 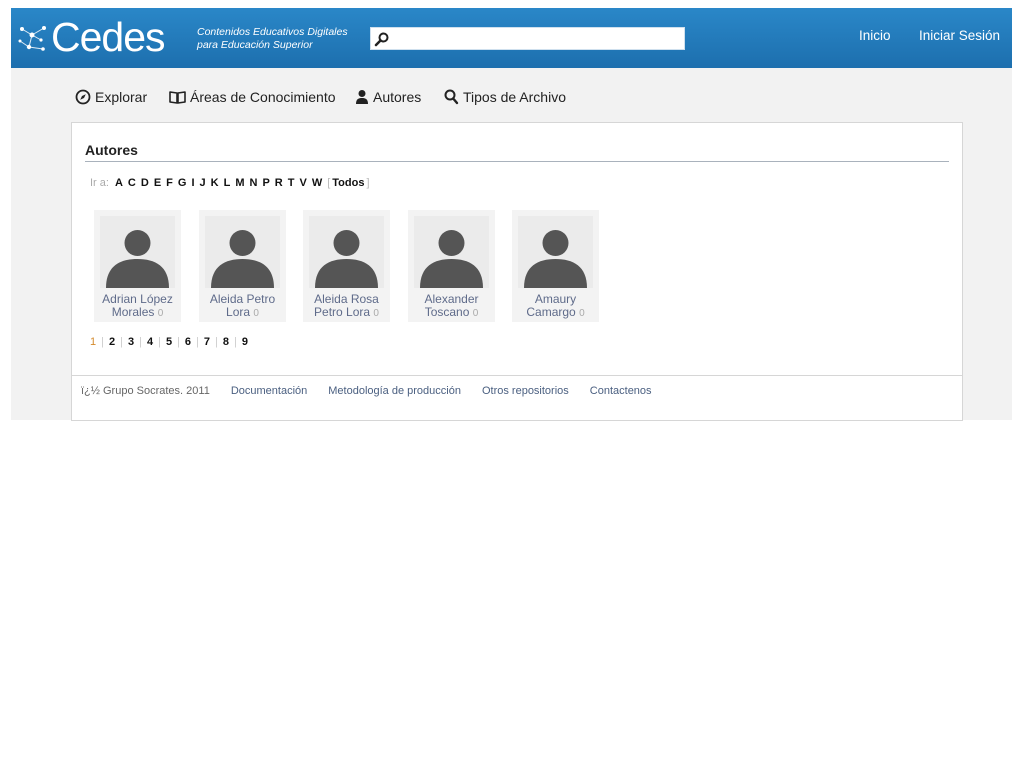 I want to click on compass-icon, so click(x=83, y=97).